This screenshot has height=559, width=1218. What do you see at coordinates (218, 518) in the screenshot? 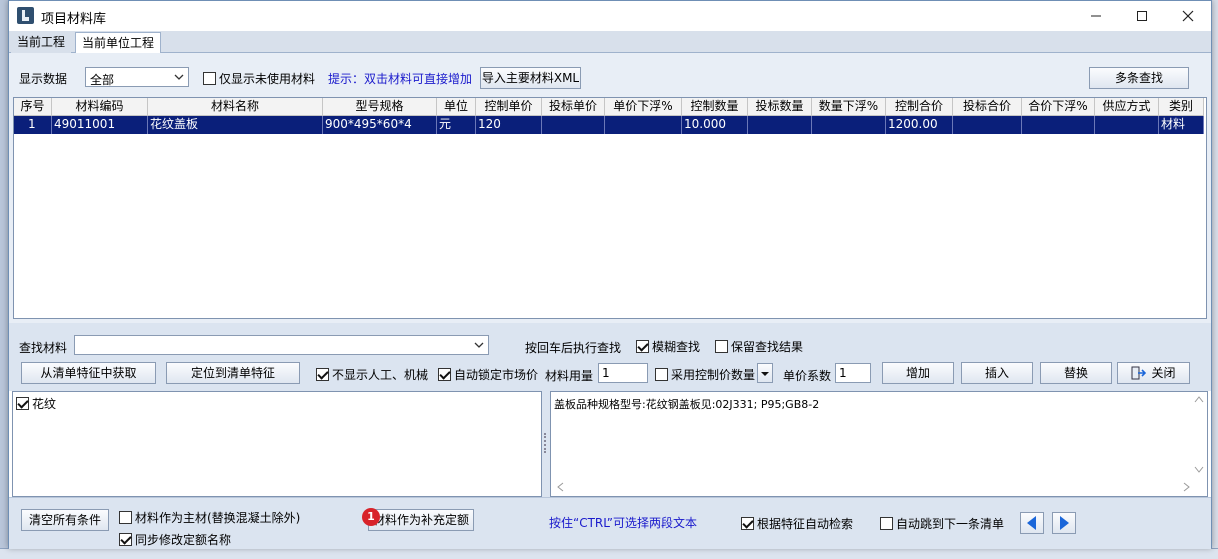
I see `as-main-material-label: 材料作为主材(替换混凝土除外)` at bounding box center [218, 518].